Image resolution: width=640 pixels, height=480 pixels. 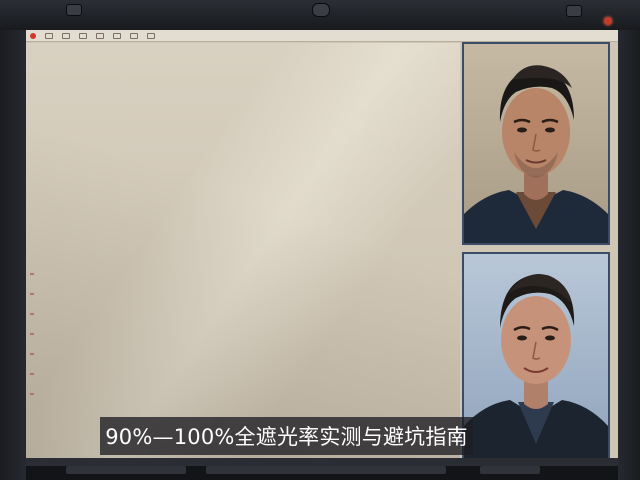 I want to click on caption-text: 90%—100%全遮光率实测与避坑指南, so click(x=286, y=437).